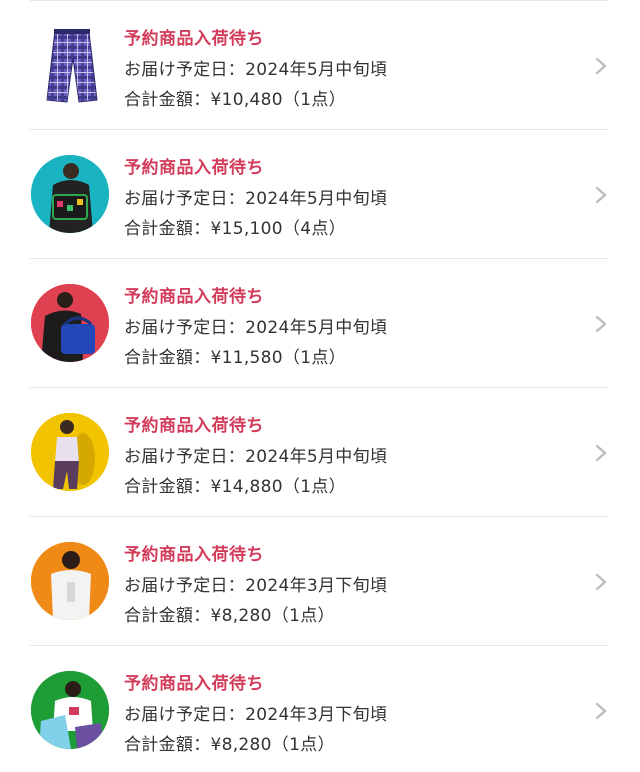 Image resolution: width=640 pixels, height=772 pixels. Describe the element at coordinates (235, 487) in the screenshot. I see `order-total: 合計金額：¥14,880（1点）` at that location.